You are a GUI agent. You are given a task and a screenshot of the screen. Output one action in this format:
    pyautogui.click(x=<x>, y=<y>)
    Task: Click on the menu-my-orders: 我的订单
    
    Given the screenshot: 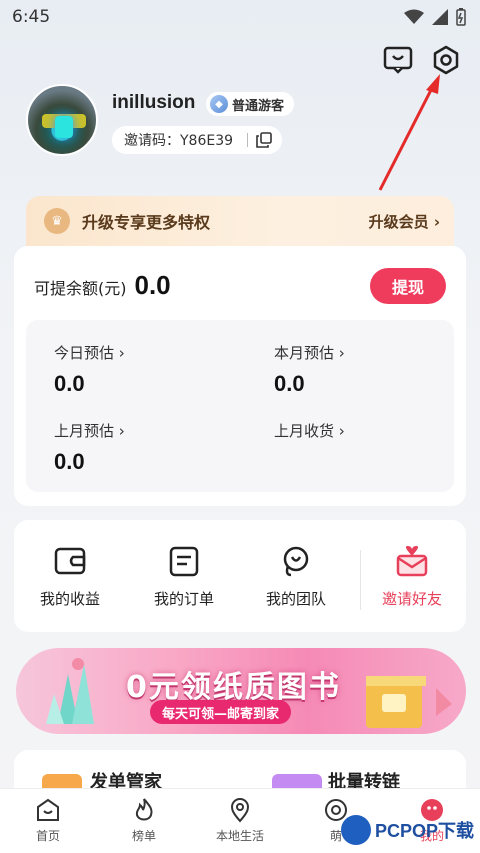 What is the action you would take?
    pyautogui.click(x=184, y=576)
    